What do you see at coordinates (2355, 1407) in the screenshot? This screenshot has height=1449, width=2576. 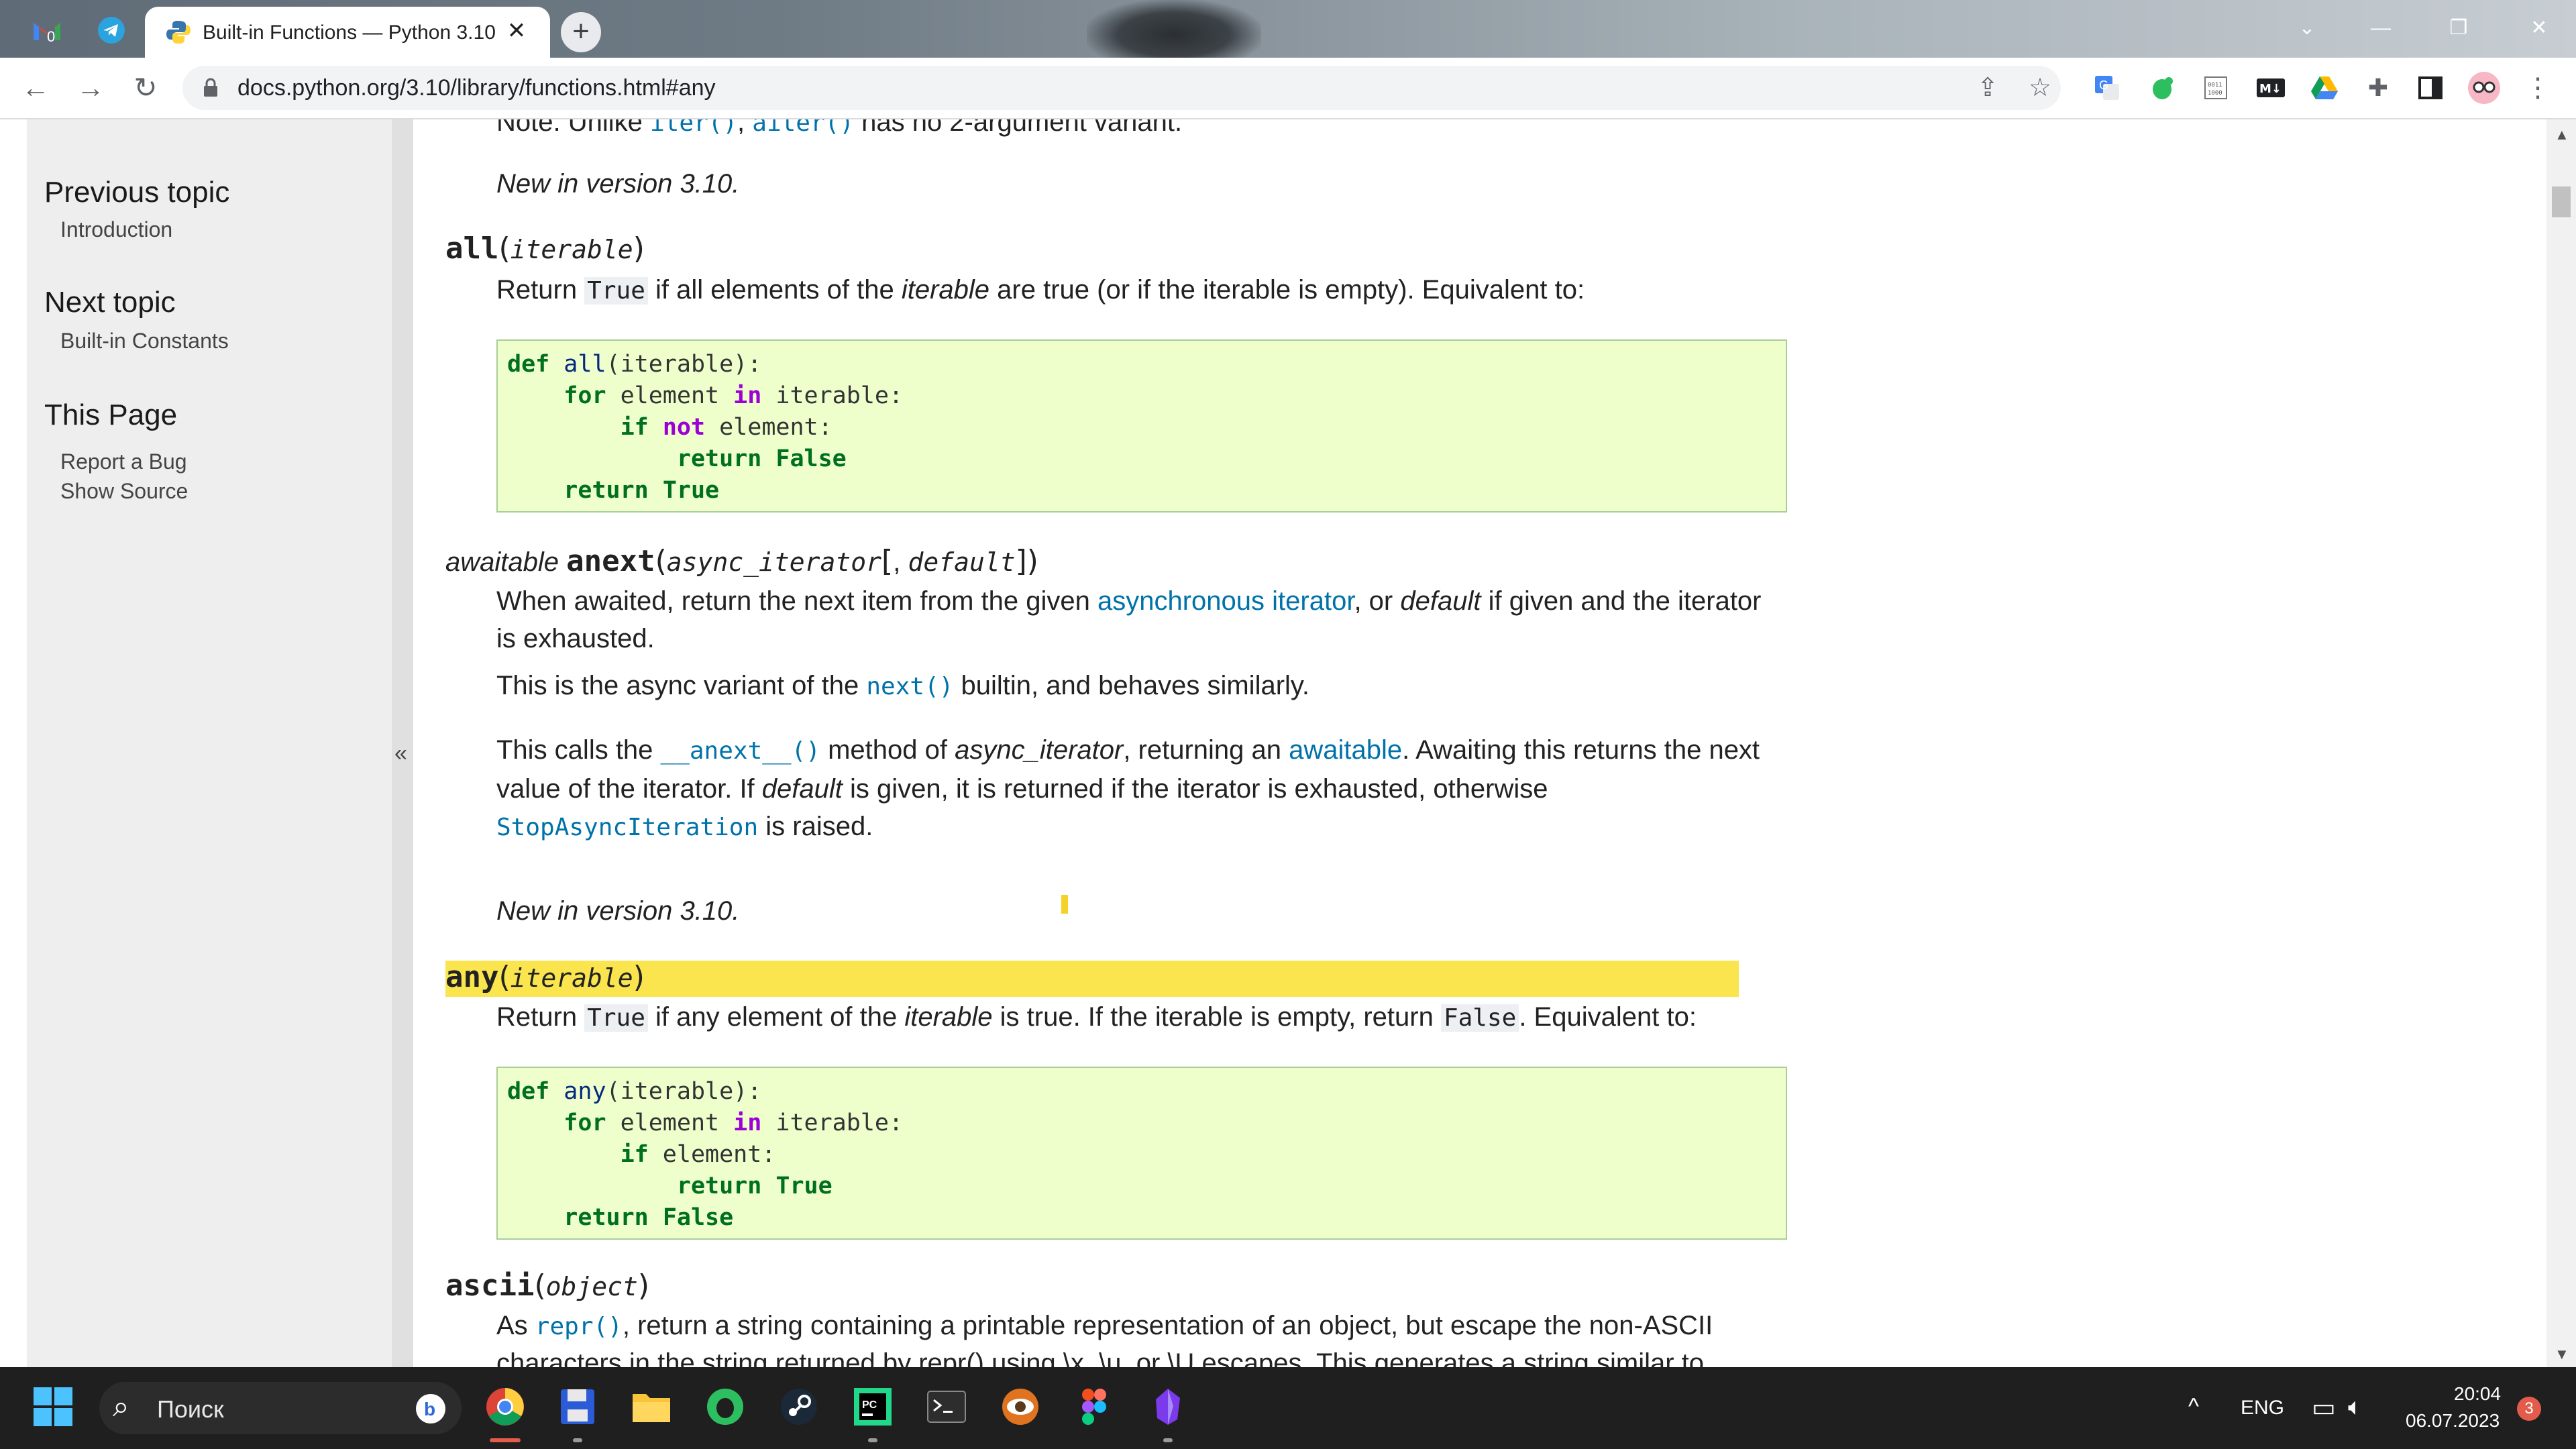 I see `volume-icon: 🔈︎` at bounding box center [2355, 1407].